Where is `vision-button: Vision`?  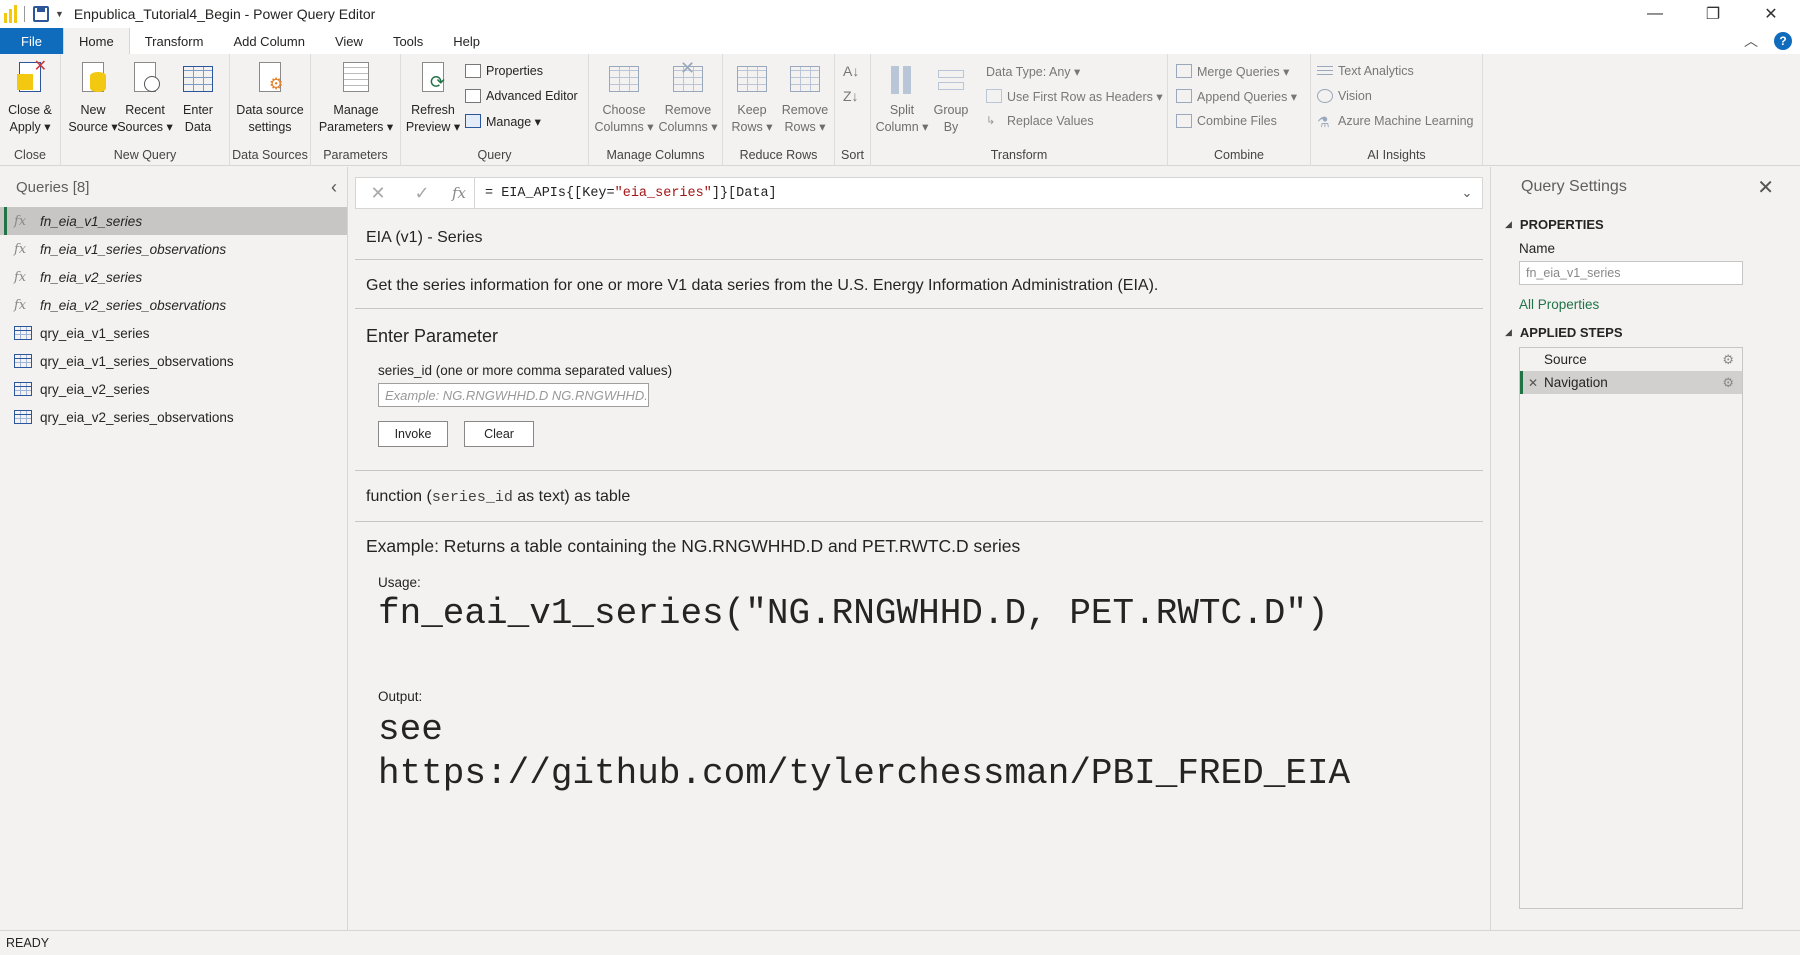
vision-button: Vision is located at coordinates (1344, 96).